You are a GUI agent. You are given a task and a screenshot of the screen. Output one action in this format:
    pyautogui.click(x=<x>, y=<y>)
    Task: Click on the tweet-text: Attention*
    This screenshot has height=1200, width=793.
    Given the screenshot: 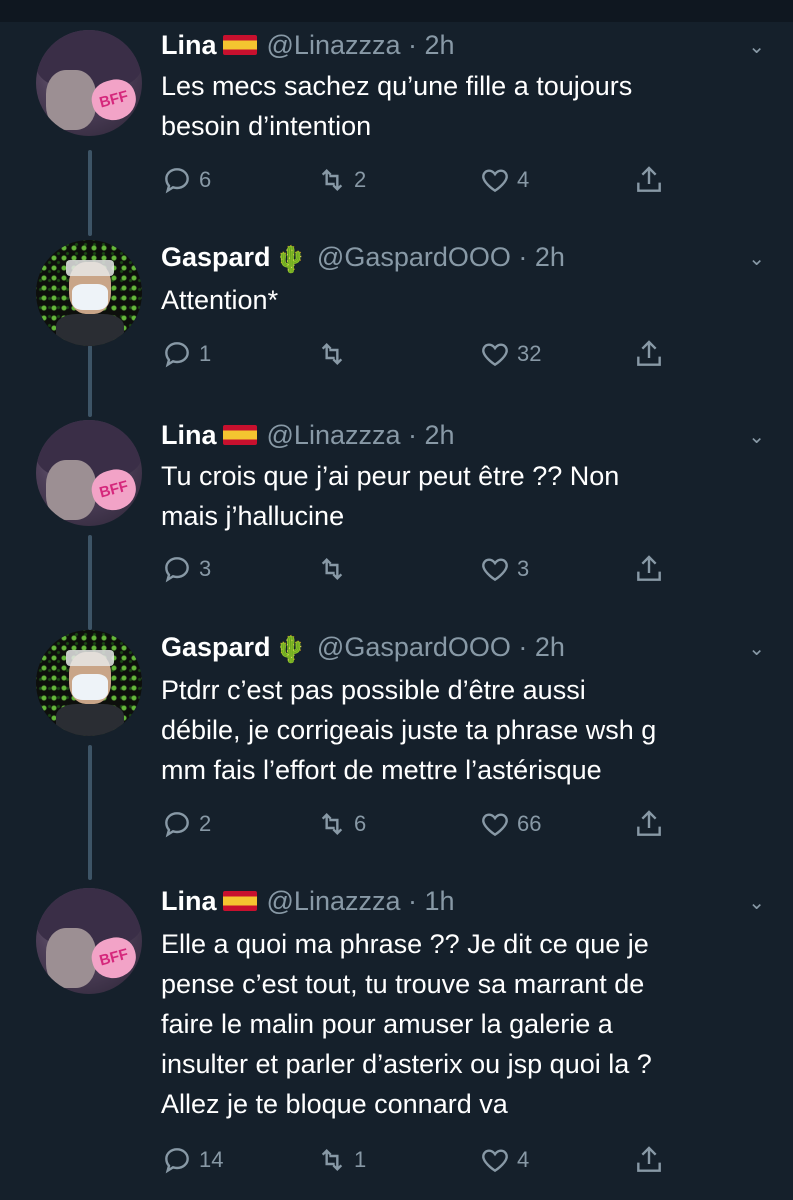 What is the action you would take?
    pyautogui.click(x=220, y=300)
    